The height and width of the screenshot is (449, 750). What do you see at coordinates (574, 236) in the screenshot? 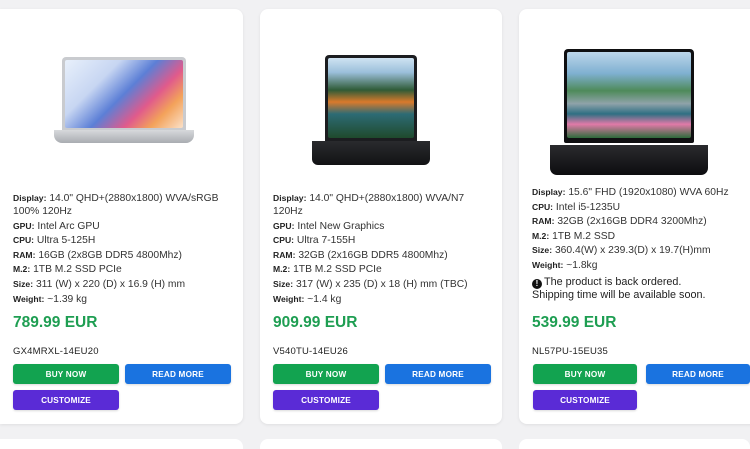
I see `spec-m2: M.2: 1TB M.2 SSD` at bounding box center [574, 236].